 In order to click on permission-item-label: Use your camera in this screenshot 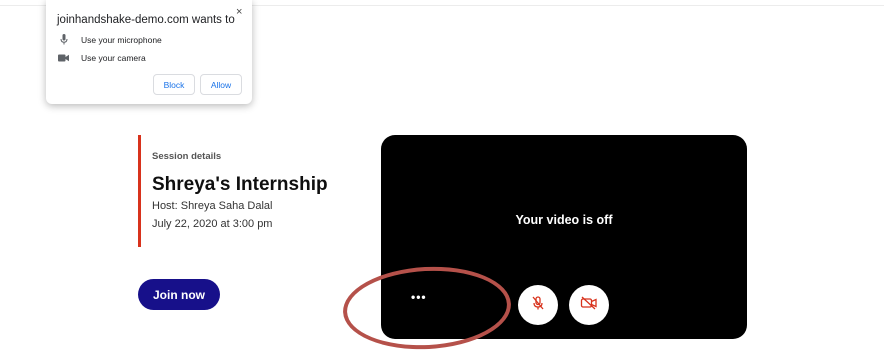, I will do `click(113, 57)`.